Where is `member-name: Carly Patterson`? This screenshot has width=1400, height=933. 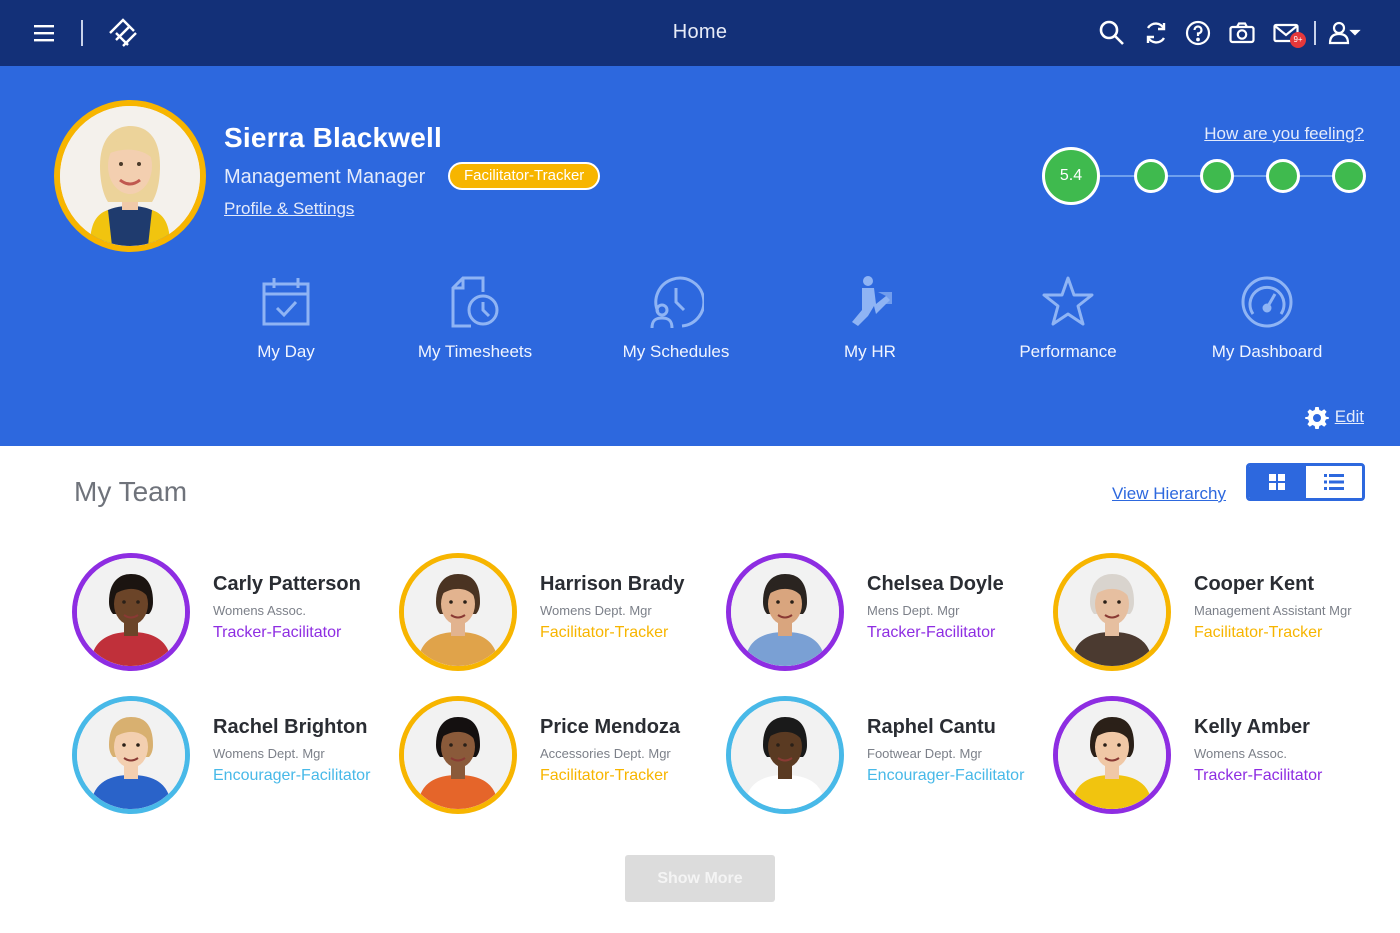 member-name: Carly Patterson is located at coordinates (287, 584).